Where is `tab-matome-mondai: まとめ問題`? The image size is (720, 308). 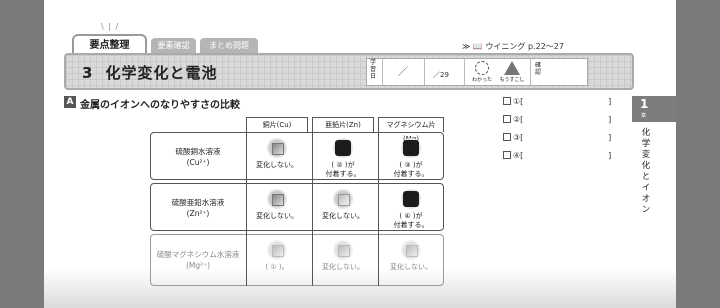
tab-matome-mondai: まとめ問題 is located at coordinates (229, 45).